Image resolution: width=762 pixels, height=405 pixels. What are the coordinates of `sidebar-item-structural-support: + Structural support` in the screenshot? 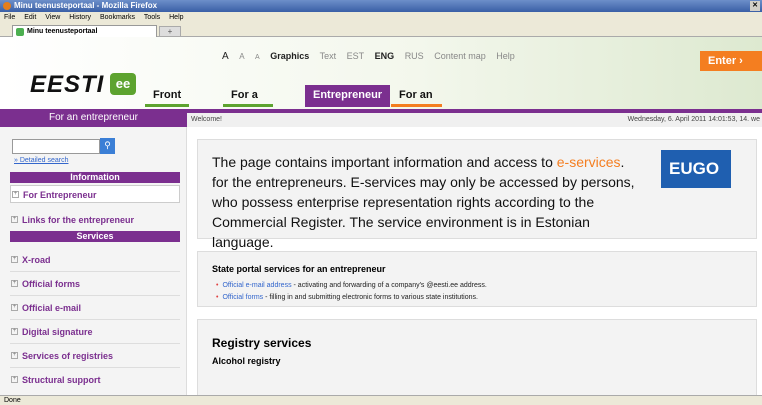 It's located at (95, 380).